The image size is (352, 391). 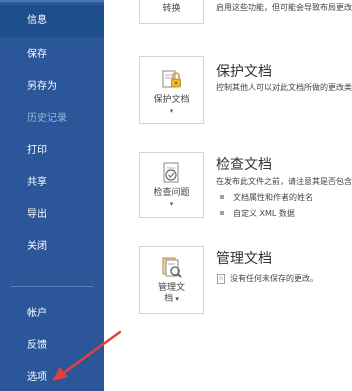 I want to click on nav-item-info: 信息, so click(x=52, y=21).